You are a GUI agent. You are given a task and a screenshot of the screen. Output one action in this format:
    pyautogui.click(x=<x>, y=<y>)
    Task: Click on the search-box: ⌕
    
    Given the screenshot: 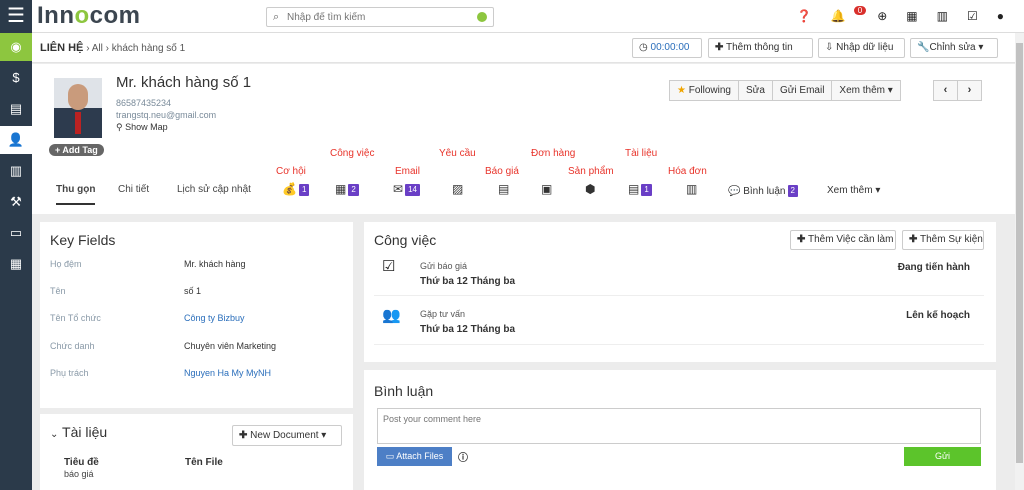 What is the action you would take?
    pyautogui.click(x=380, y=17)
    